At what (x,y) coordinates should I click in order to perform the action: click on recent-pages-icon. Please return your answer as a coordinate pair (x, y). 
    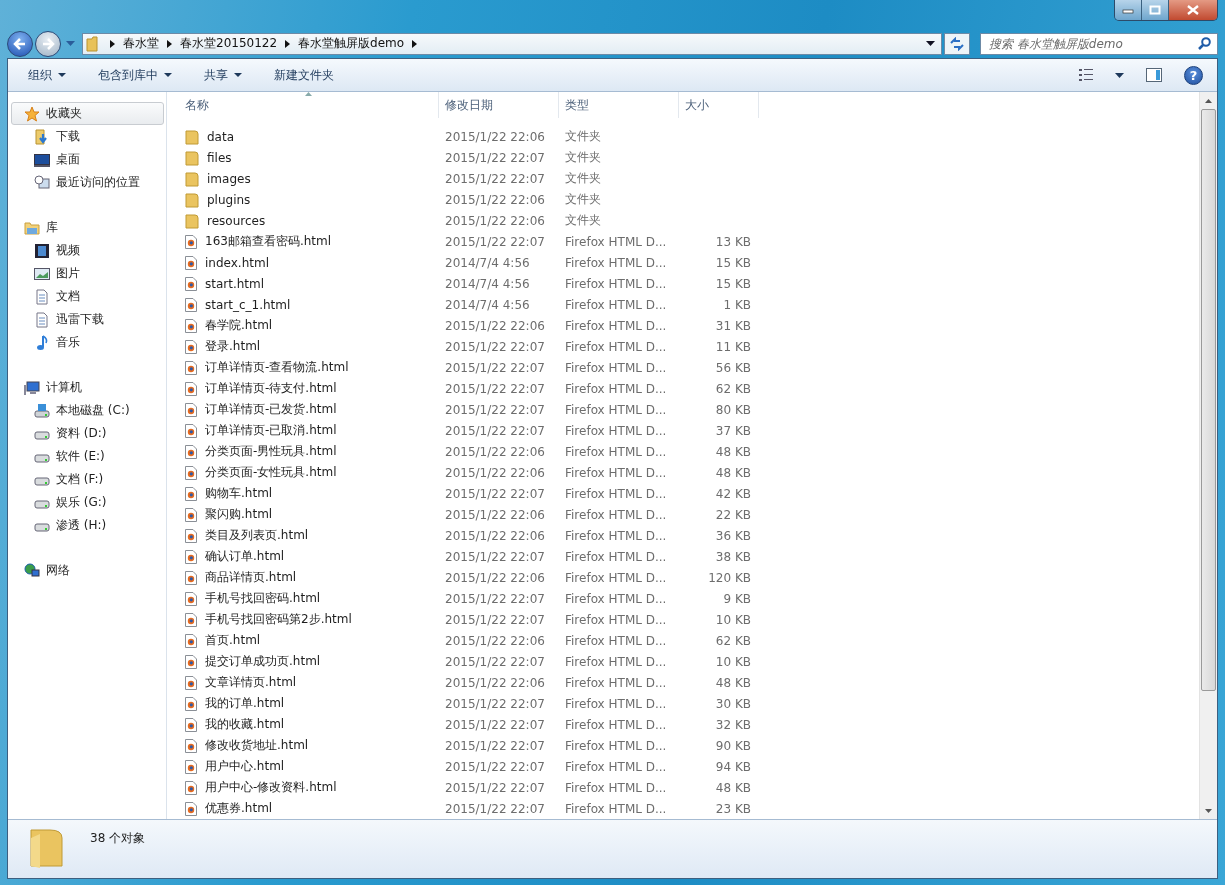
    Looking at the image, I should click on (70, 43).